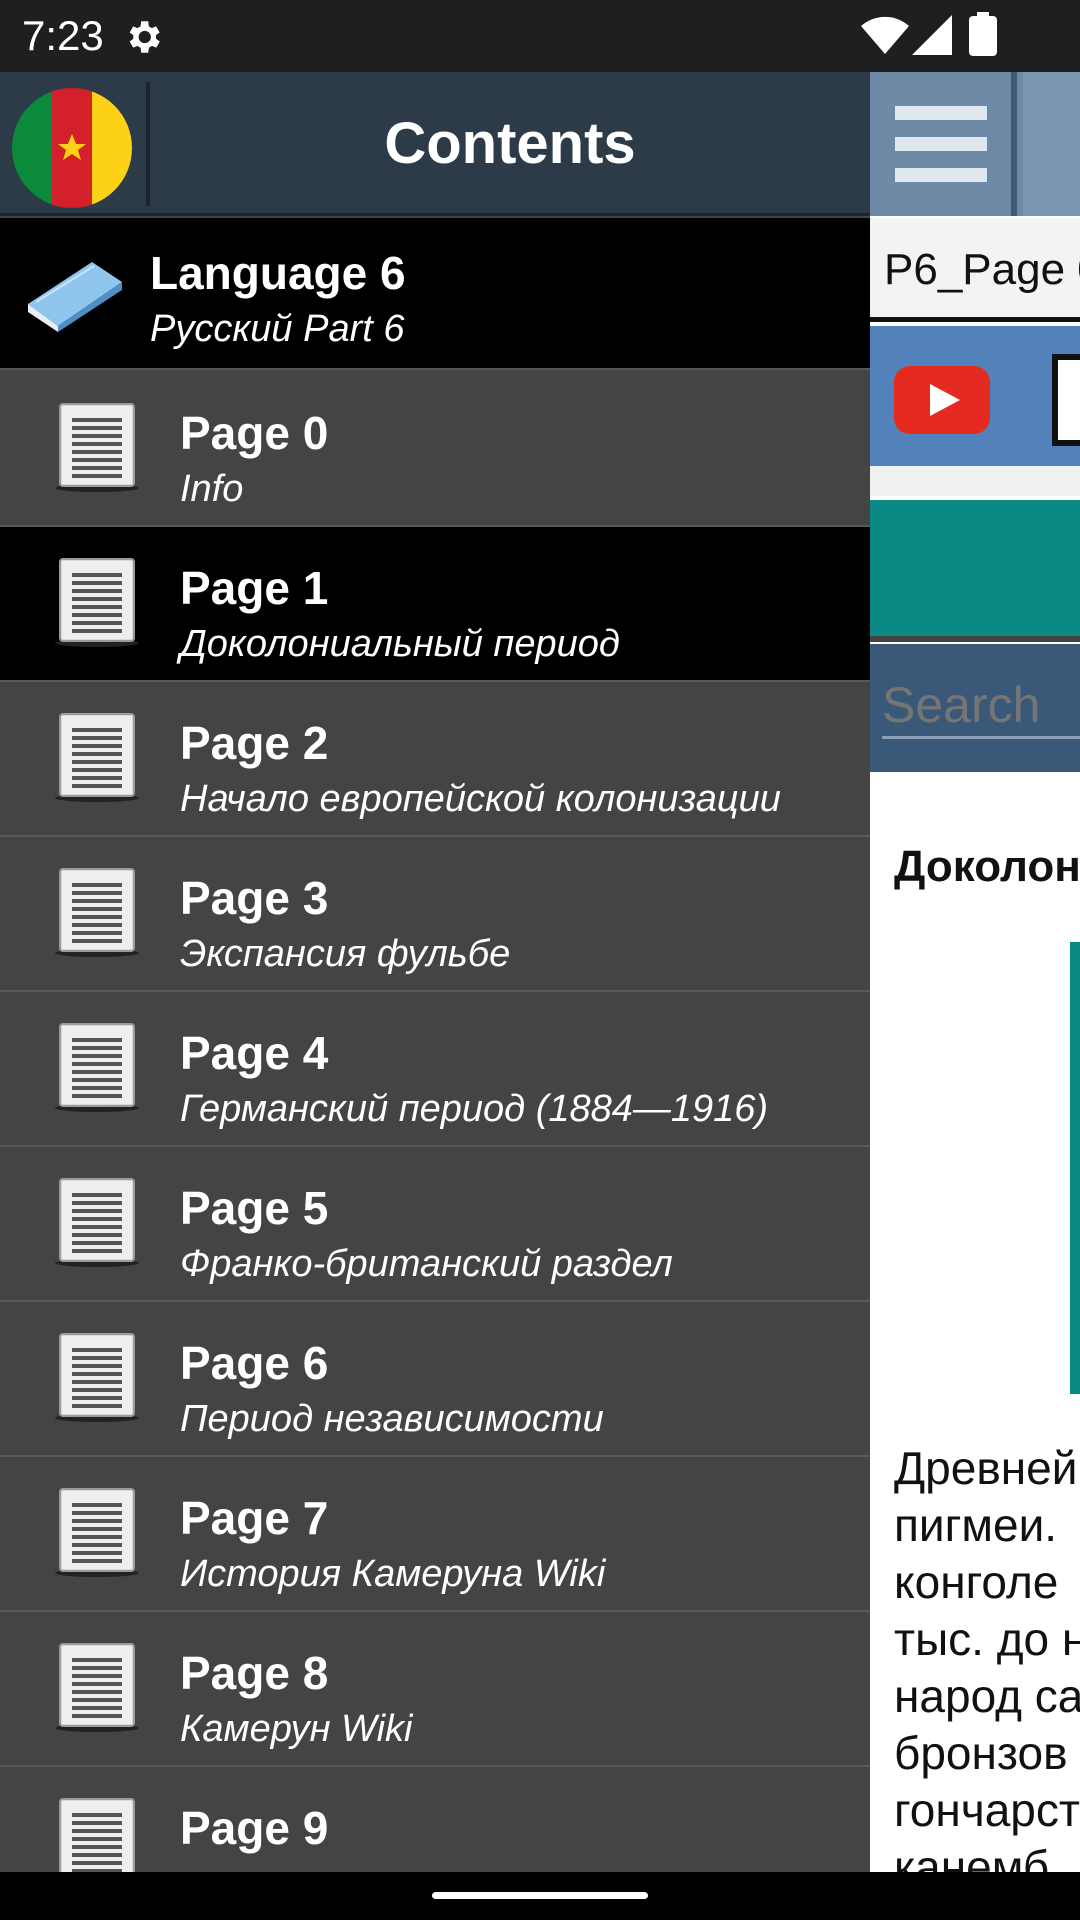 This screenshot has height=1920, width=1080. What do you see at coordinates (435, 1819) in the screenshot?
I see `page-item: Page 9` at bounding box center [435, 1819].